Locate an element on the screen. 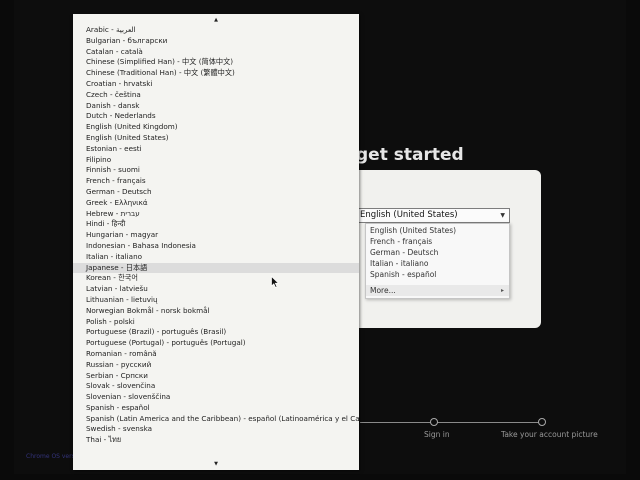 This screenshot has height=480, width=640. language-menu-item: Estonian - eesti is located at coordinates (216, 149).